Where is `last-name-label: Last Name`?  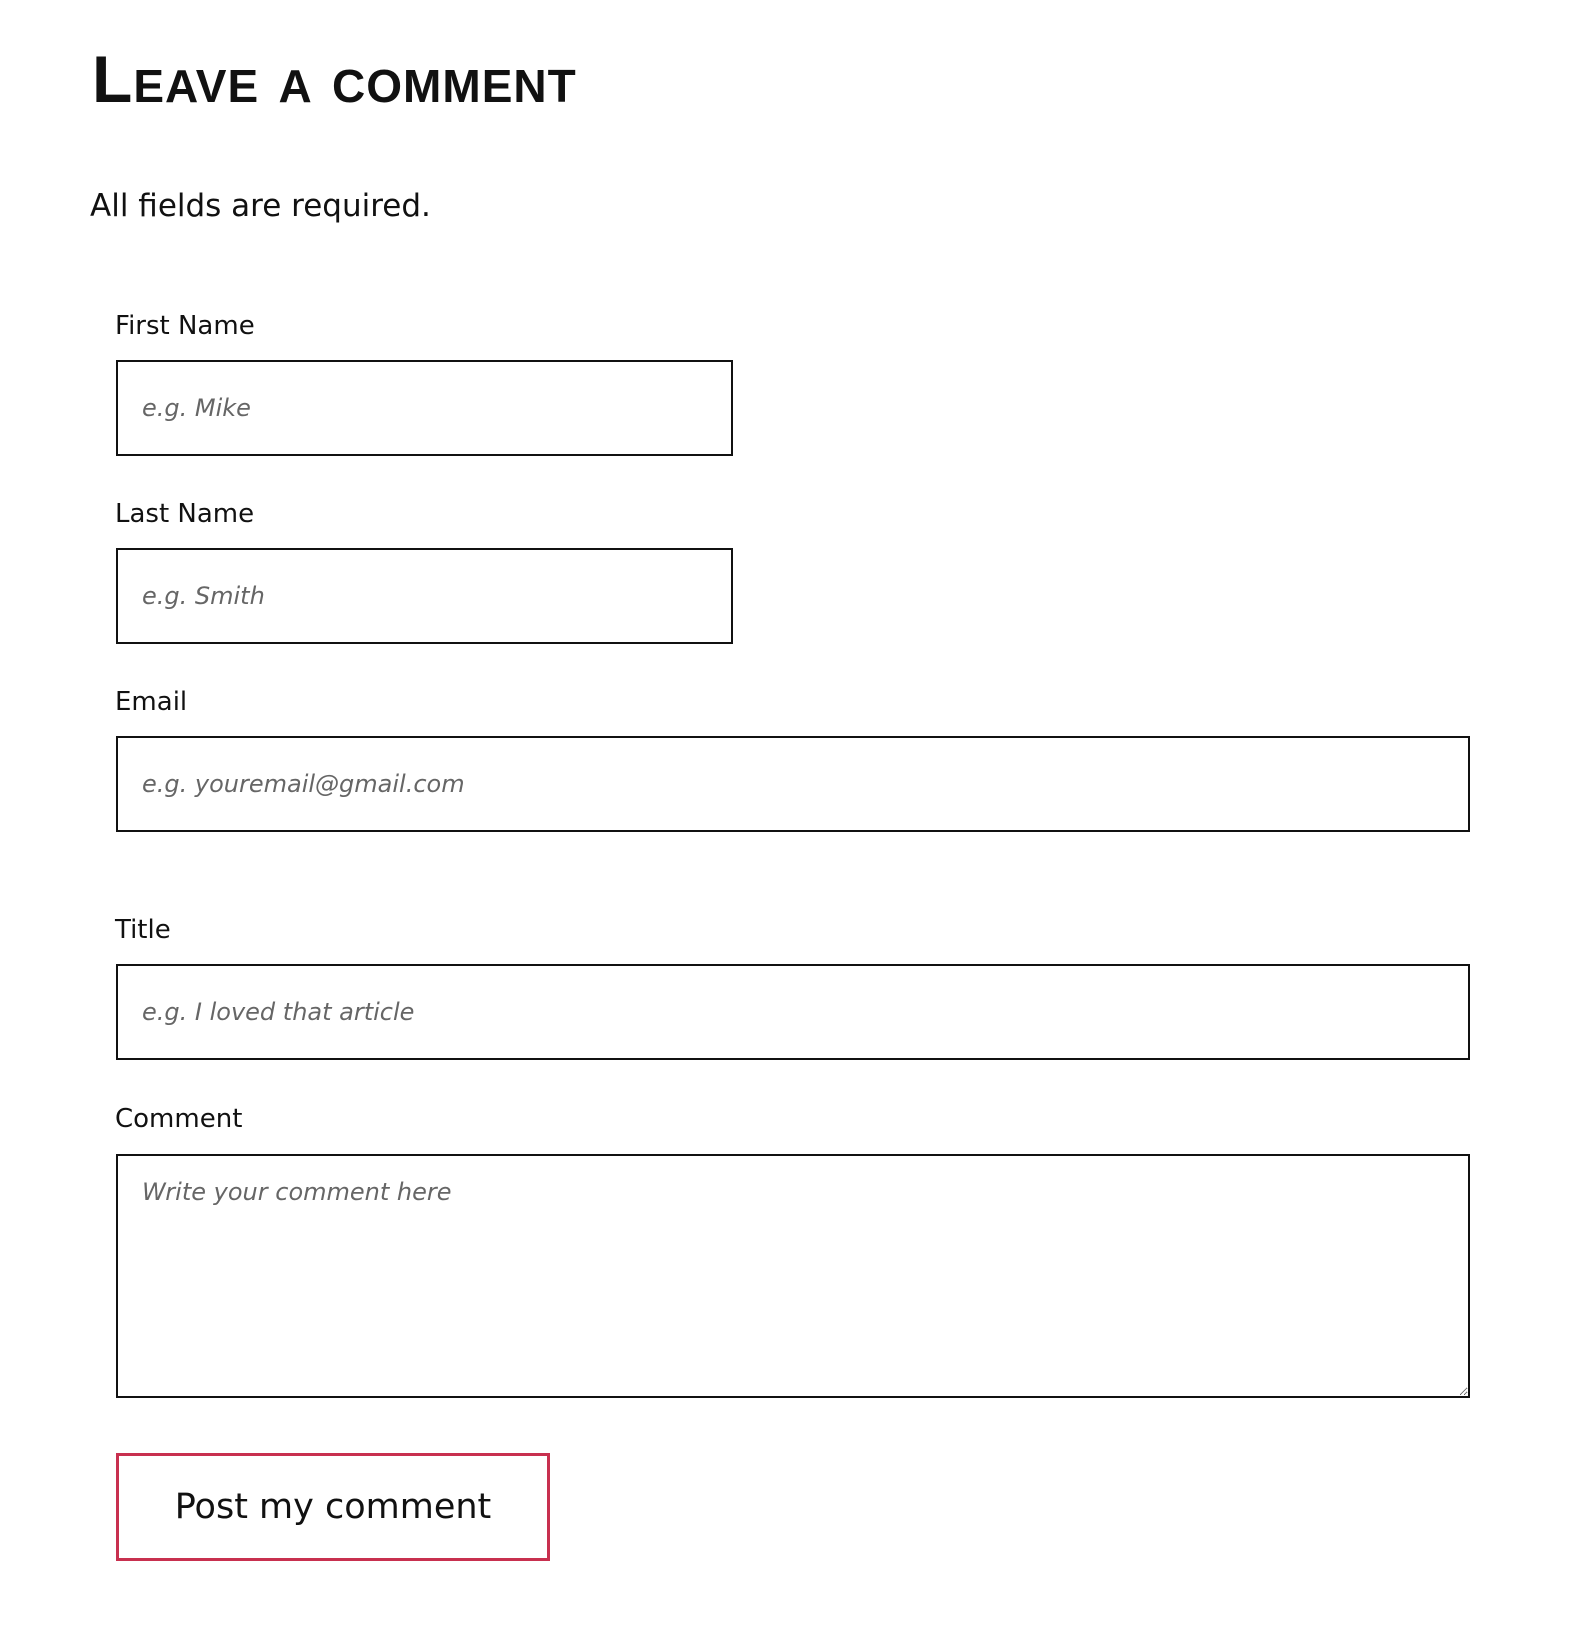 last-name-label: Last Name is located at coordinates (185, 514).